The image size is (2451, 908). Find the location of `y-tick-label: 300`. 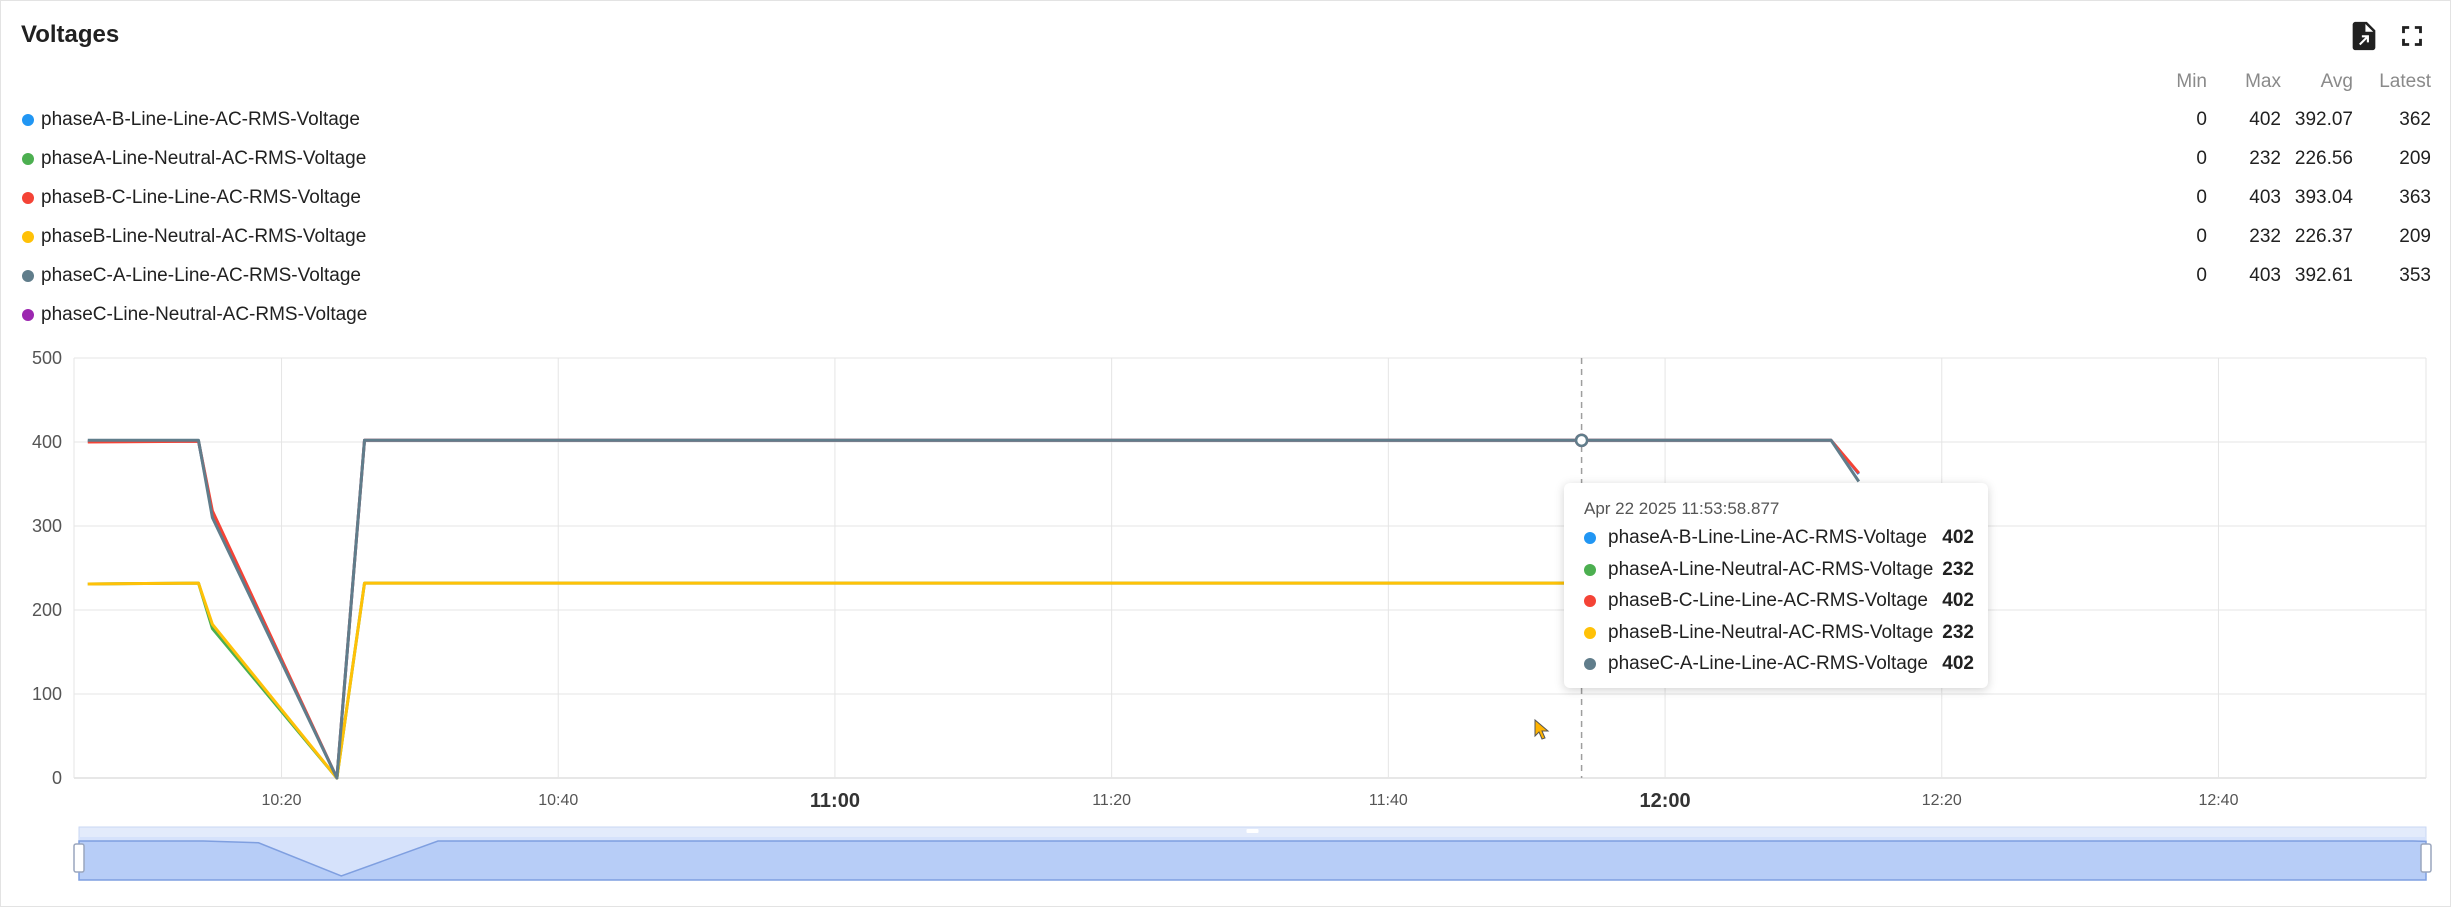

y-tick-label: 300 is located at coordinates (47, 526).